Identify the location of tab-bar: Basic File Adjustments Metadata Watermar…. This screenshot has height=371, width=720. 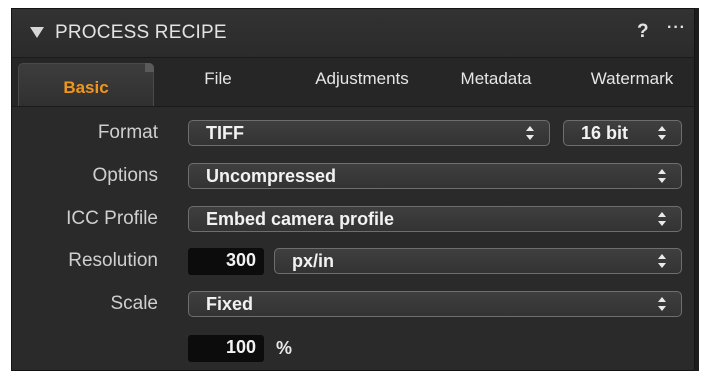
(353, 82).